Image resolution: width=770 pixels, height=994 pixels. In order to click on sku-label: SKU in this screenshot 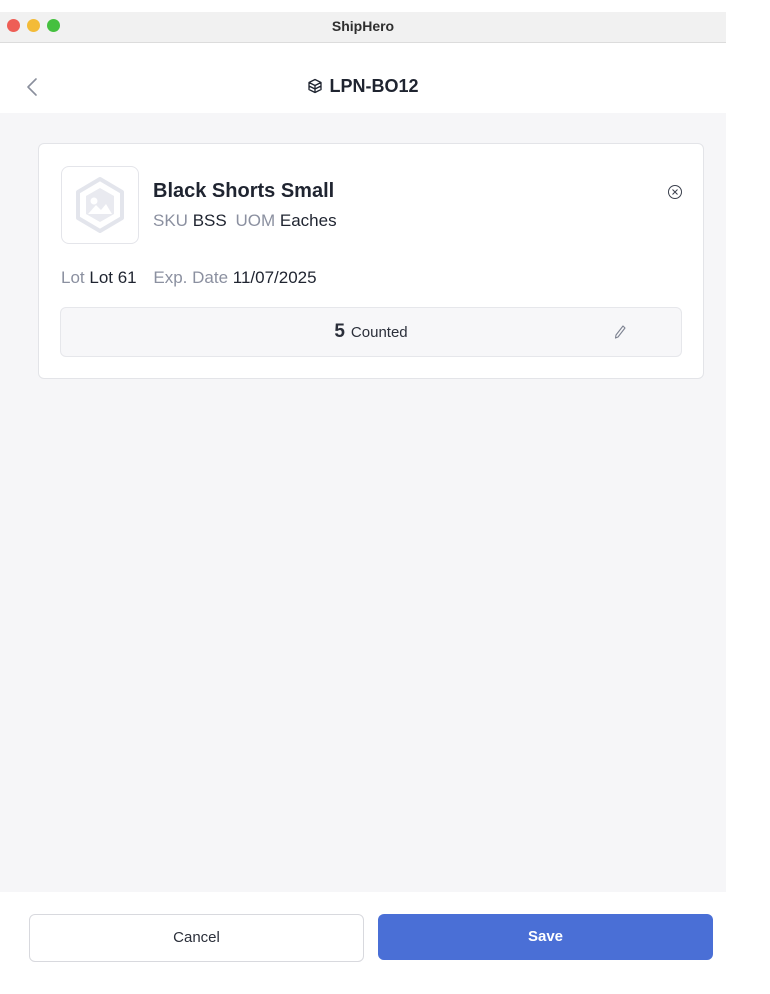, I will do `click(170, 220)`.